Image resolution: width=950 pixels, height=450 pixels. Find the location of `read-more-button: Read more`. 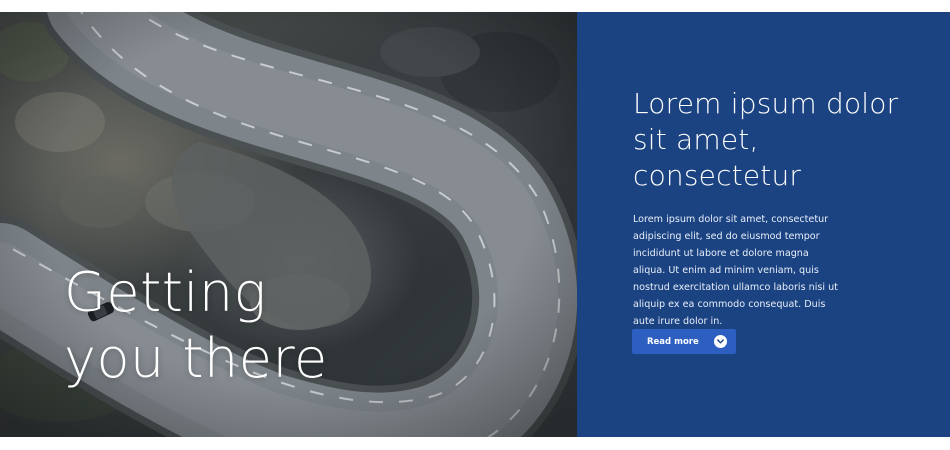

read-more-button: Read more is located at coordinates (684, 341).